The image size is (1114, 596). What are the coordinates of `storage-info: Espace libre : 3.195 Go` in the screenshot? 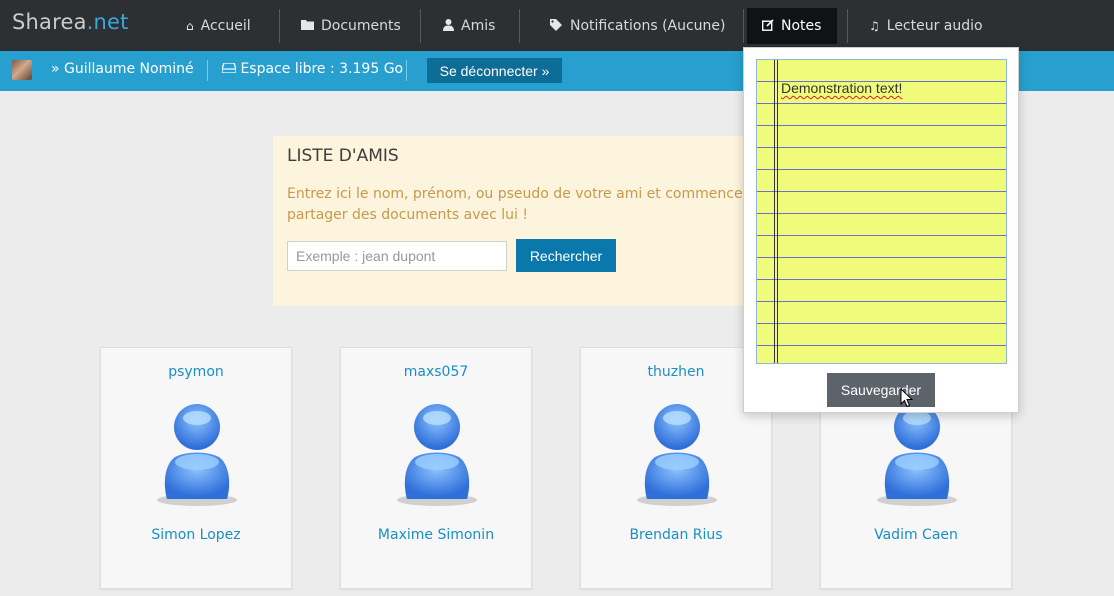 It's located at (312, 69).